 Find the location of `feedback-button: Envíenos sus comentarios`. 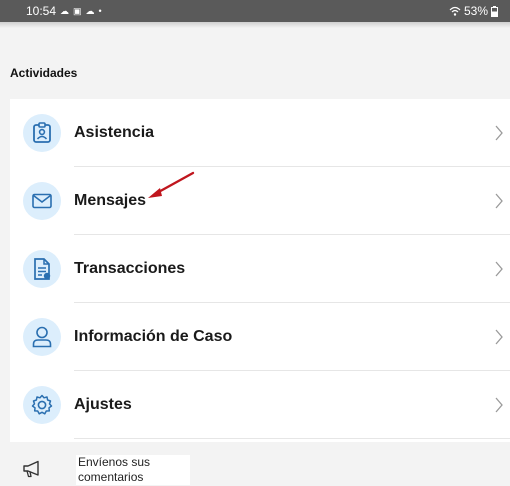

feedback-button: Envíenos sus comentarios is located at coordinates (102, 470).